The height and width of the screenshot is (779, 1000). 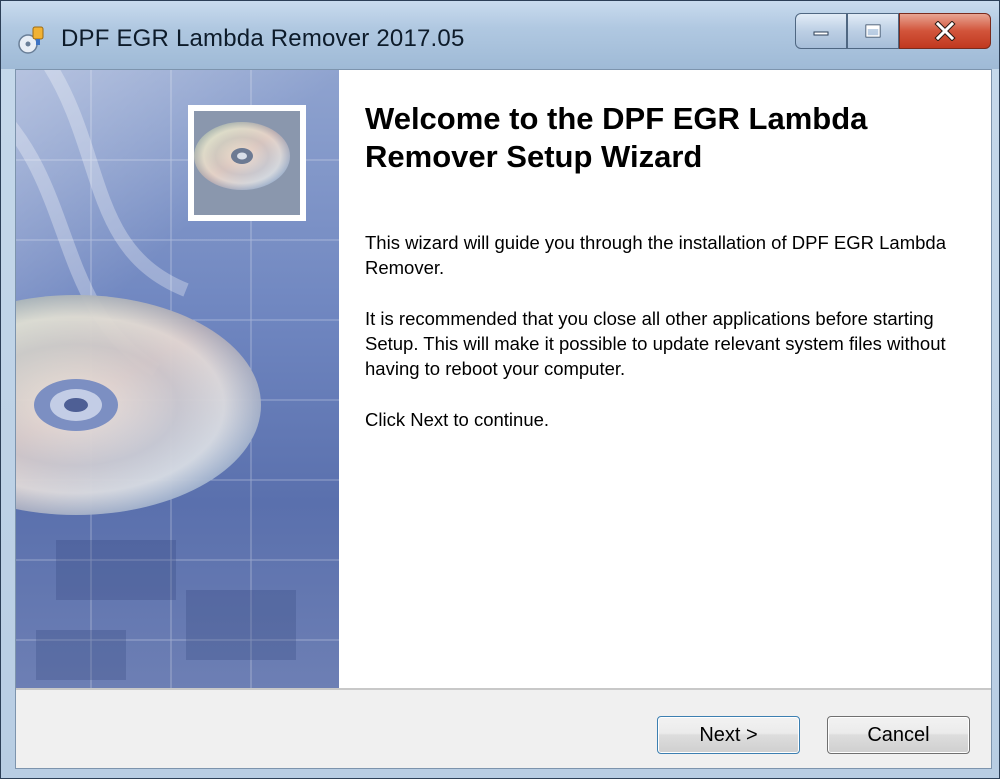 What do you see at coordinates (263, 38) in the screenshot?
I see `window-title: DPF EGR Lambda Remover 2017.05` at bounding box center [263, 38].